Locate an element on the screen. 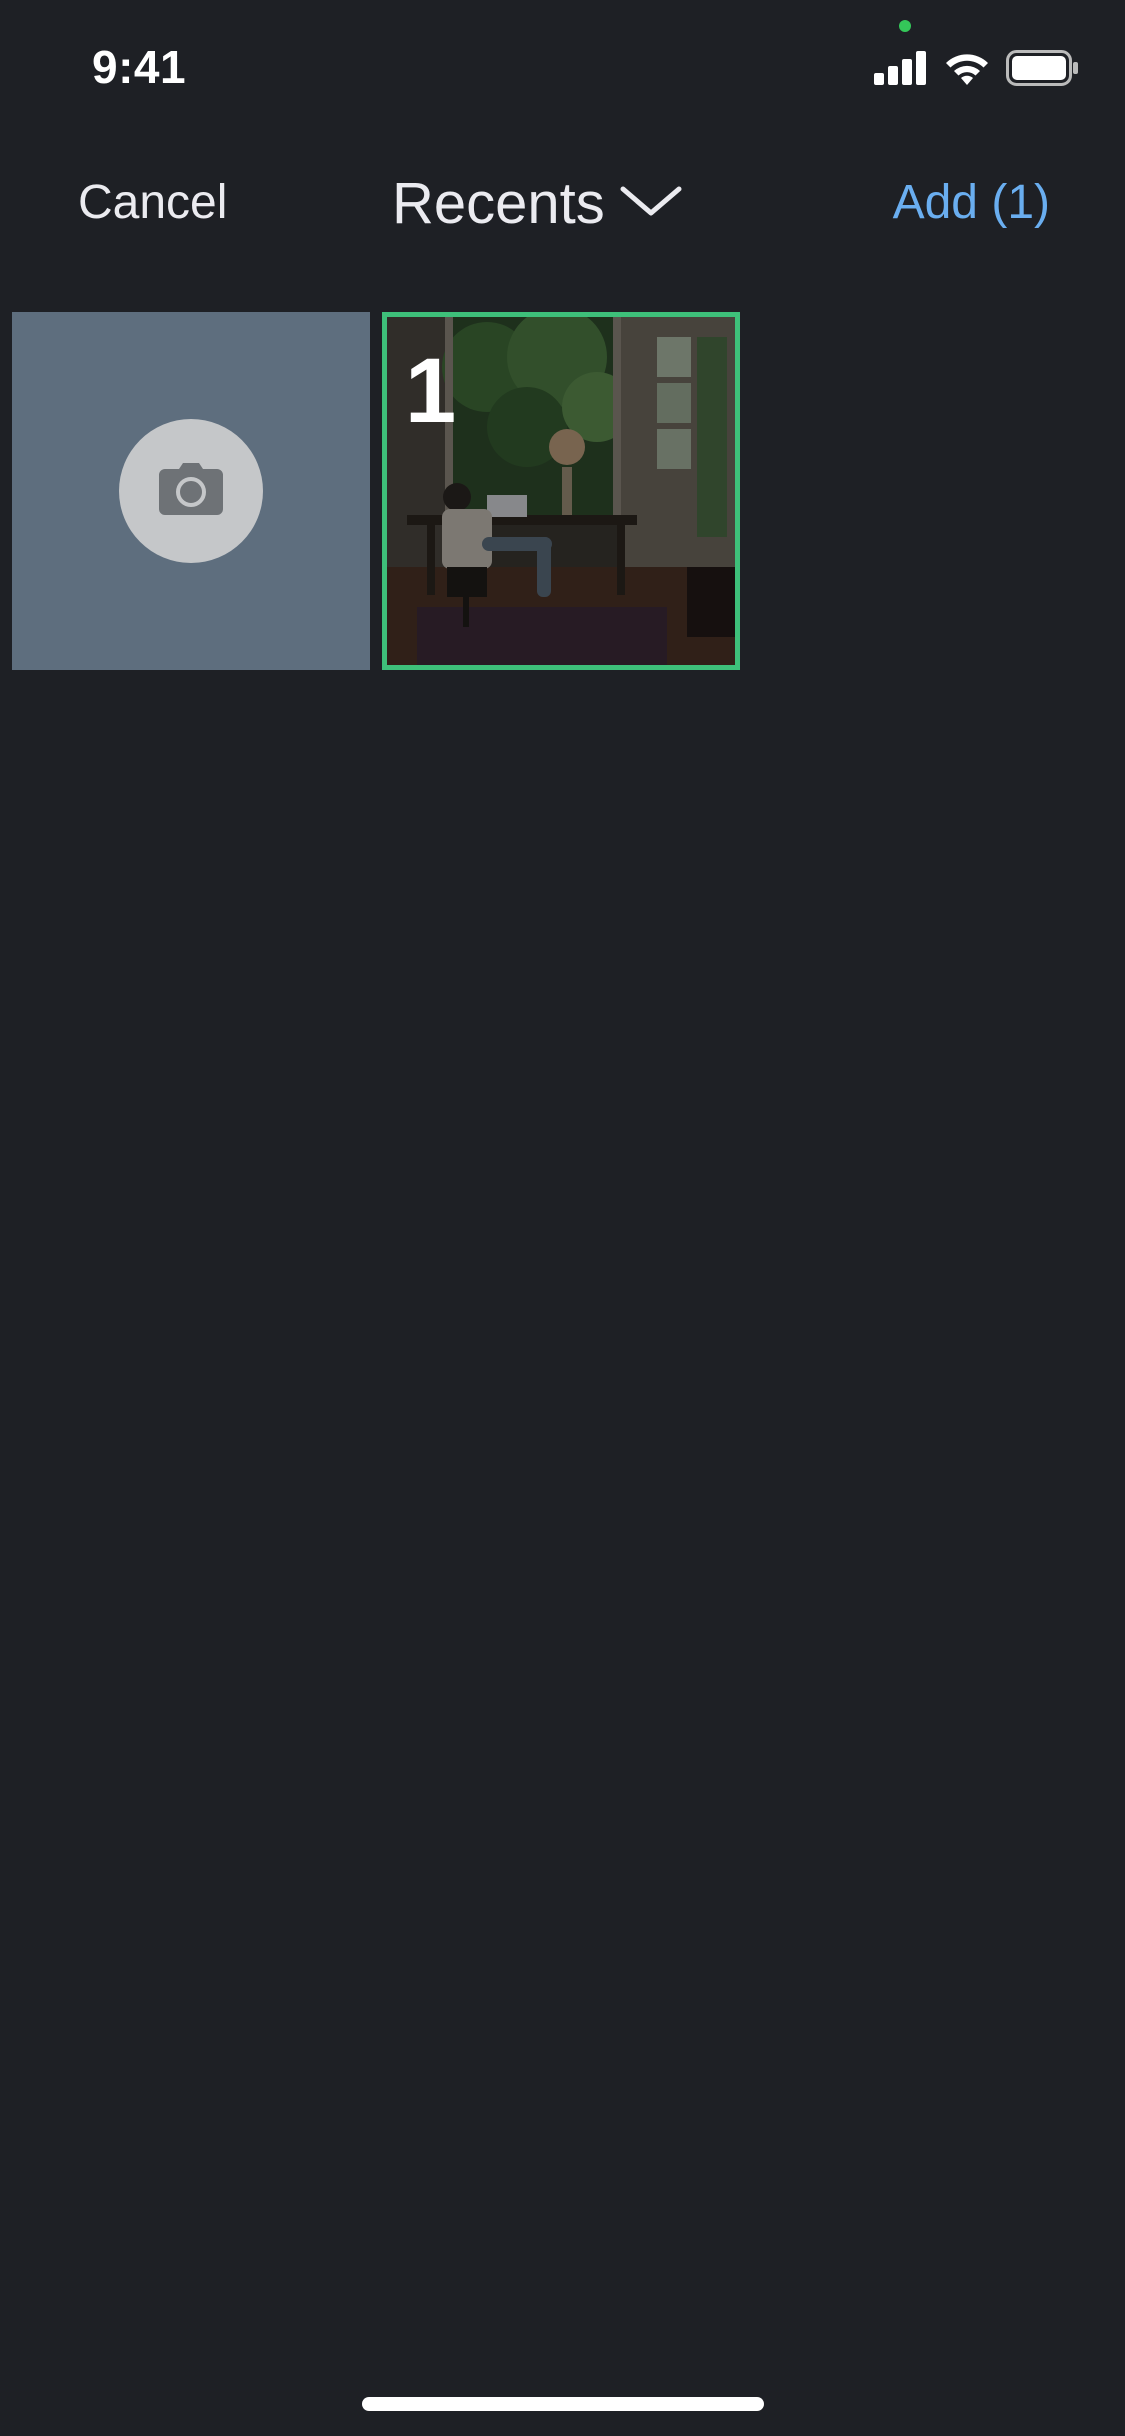  camera-tile is located at coordinates (191, 491).